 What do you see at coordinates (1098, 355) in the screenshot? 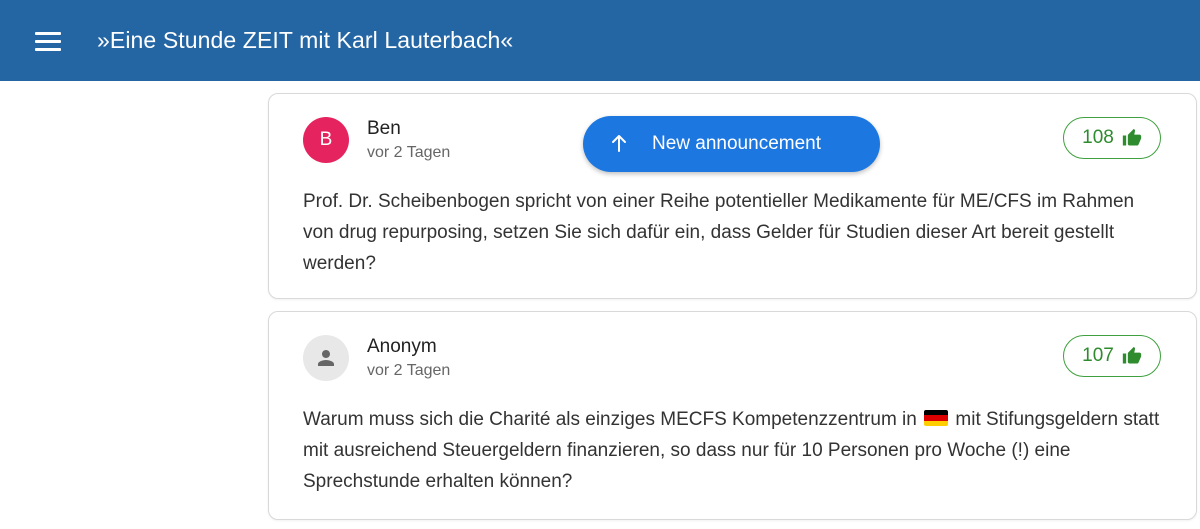
I see `like-count: 107` at bounding box center [1098, 355].